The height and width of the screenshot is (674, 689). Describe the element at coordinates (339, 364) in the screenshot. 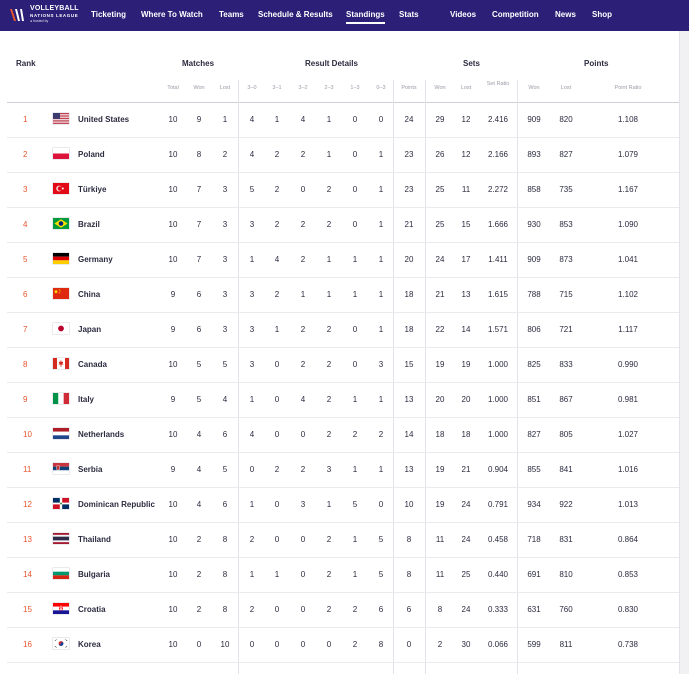

I see `table-row: 8 Canada 10 5 5 3 0 2 2 0 3 15 19 19 1.000 825 833 0.990` at that location.